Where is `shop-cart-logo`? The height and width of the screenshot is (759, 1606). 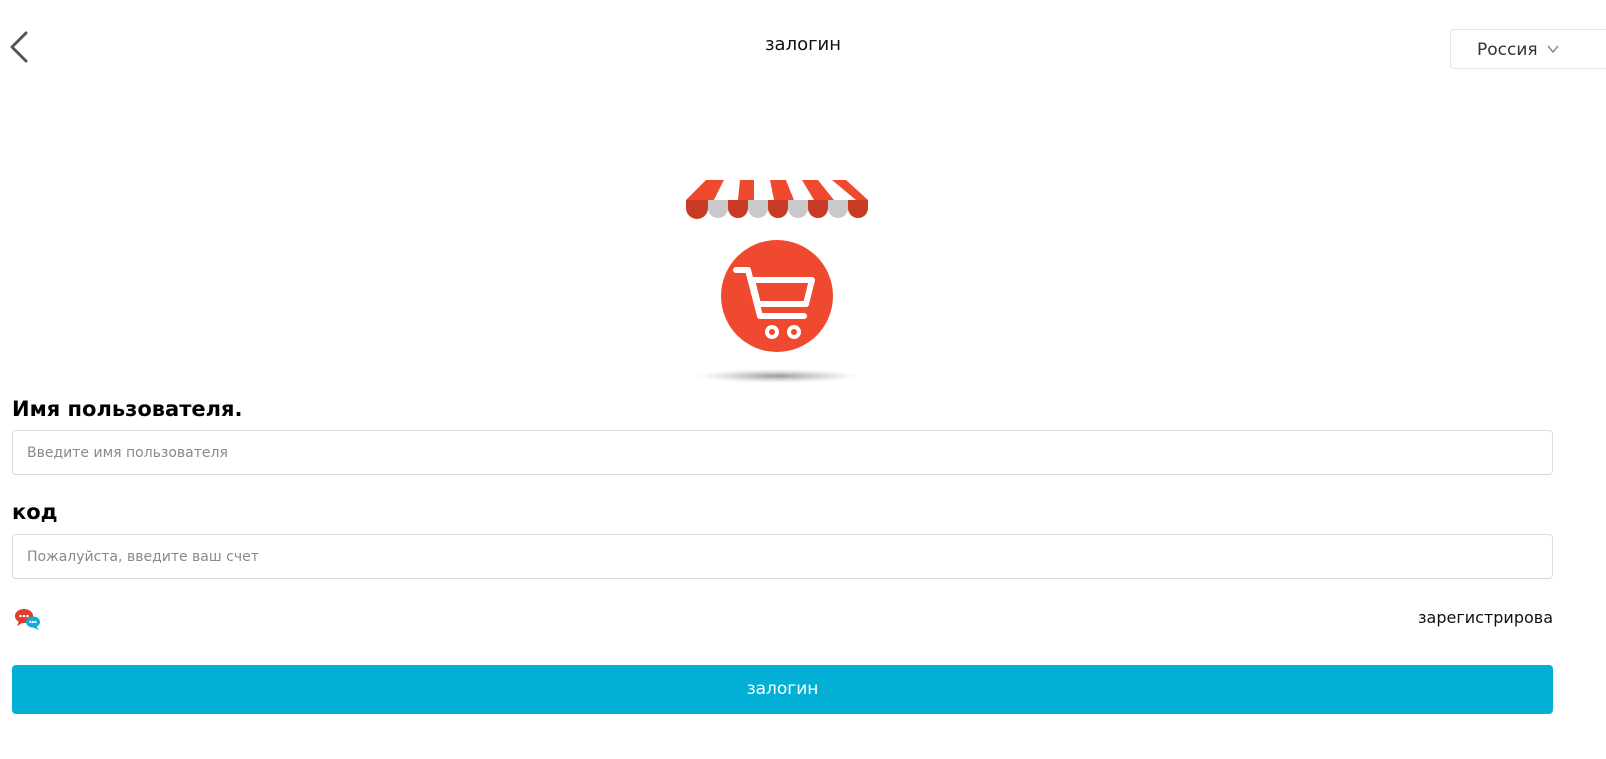 shop-cart-logo is located at coordinates (777, 281).